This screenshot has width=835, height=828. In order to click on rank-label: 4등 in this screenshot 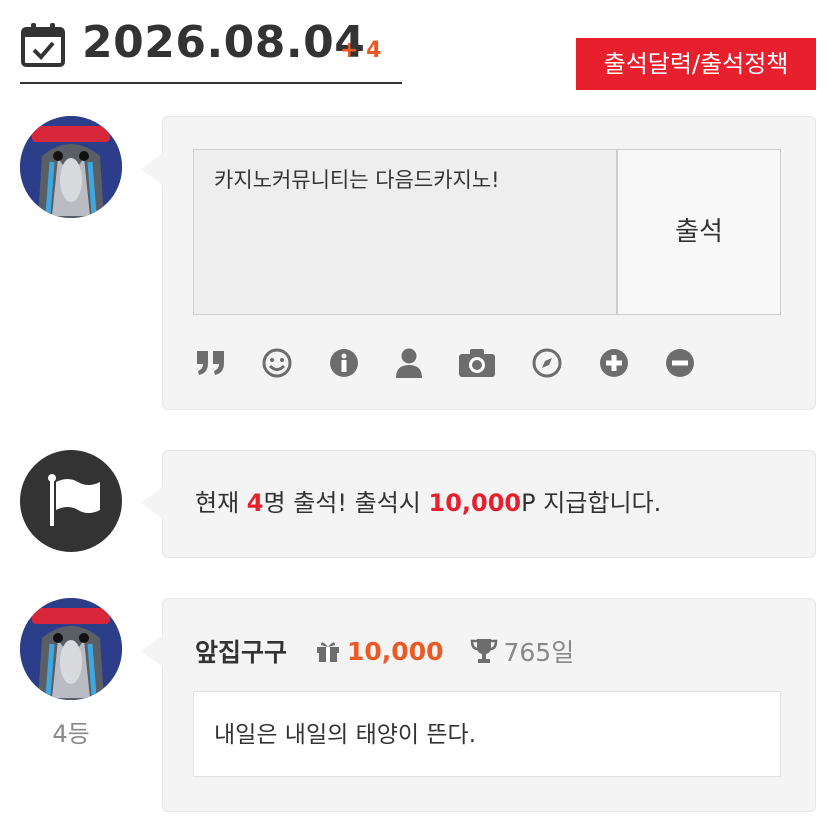, I will do `click(71, 734)`.